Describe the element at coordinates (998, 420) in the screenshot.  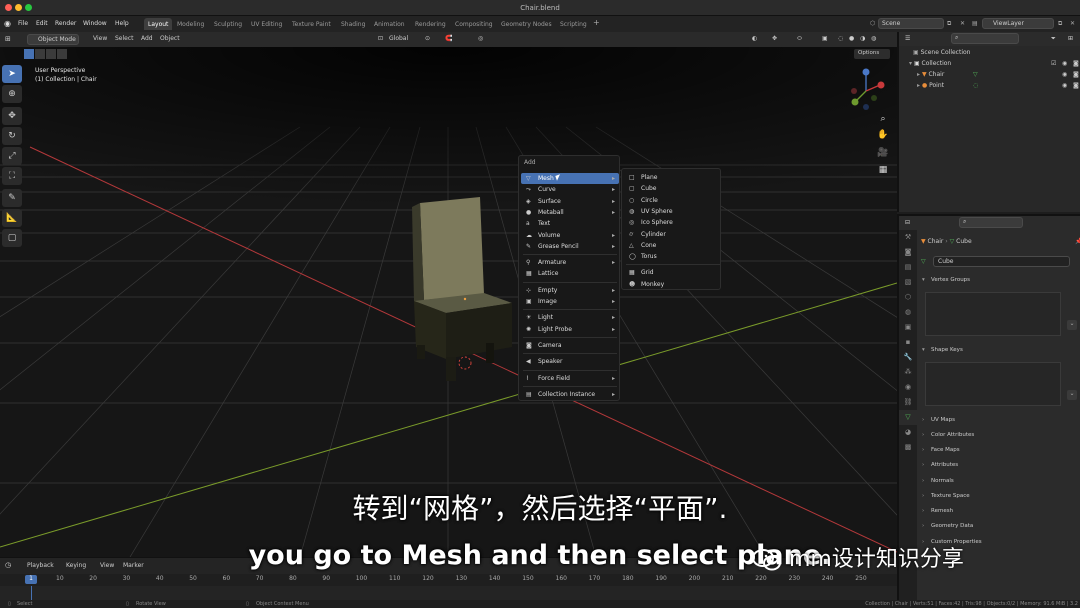
I see `panel-uv-maps: › UV Maps` at that location.